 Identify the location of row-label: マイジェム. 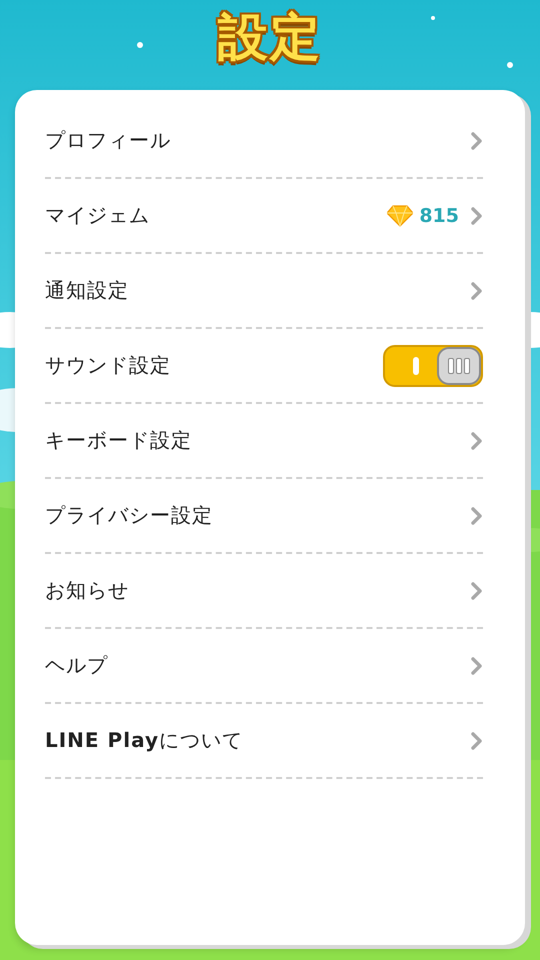
(98, 215).